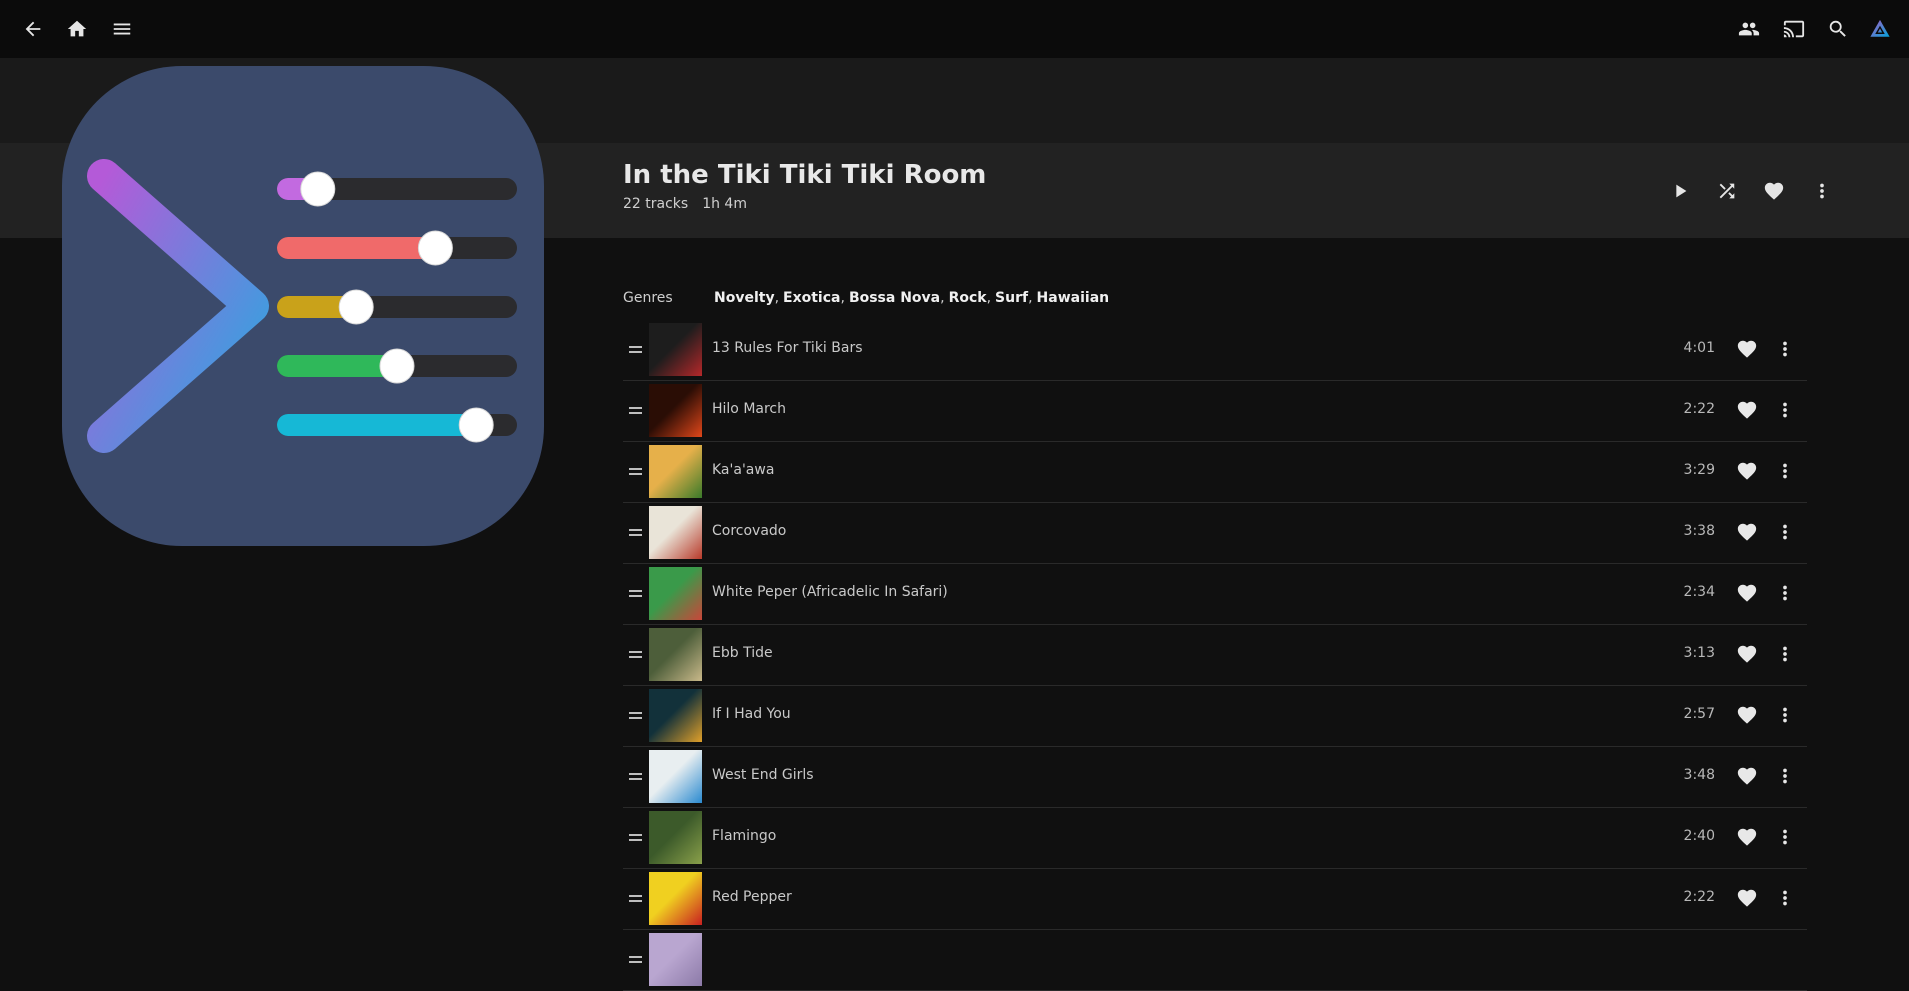 Image resolution: width=1909 pixels, height=991 pixels. What do you see at coordinates (1215, 594) in the screenshot?
I see `track-row: White Peper (Africadelic In Safari) 2:34` at bounding box center [1215, 594].